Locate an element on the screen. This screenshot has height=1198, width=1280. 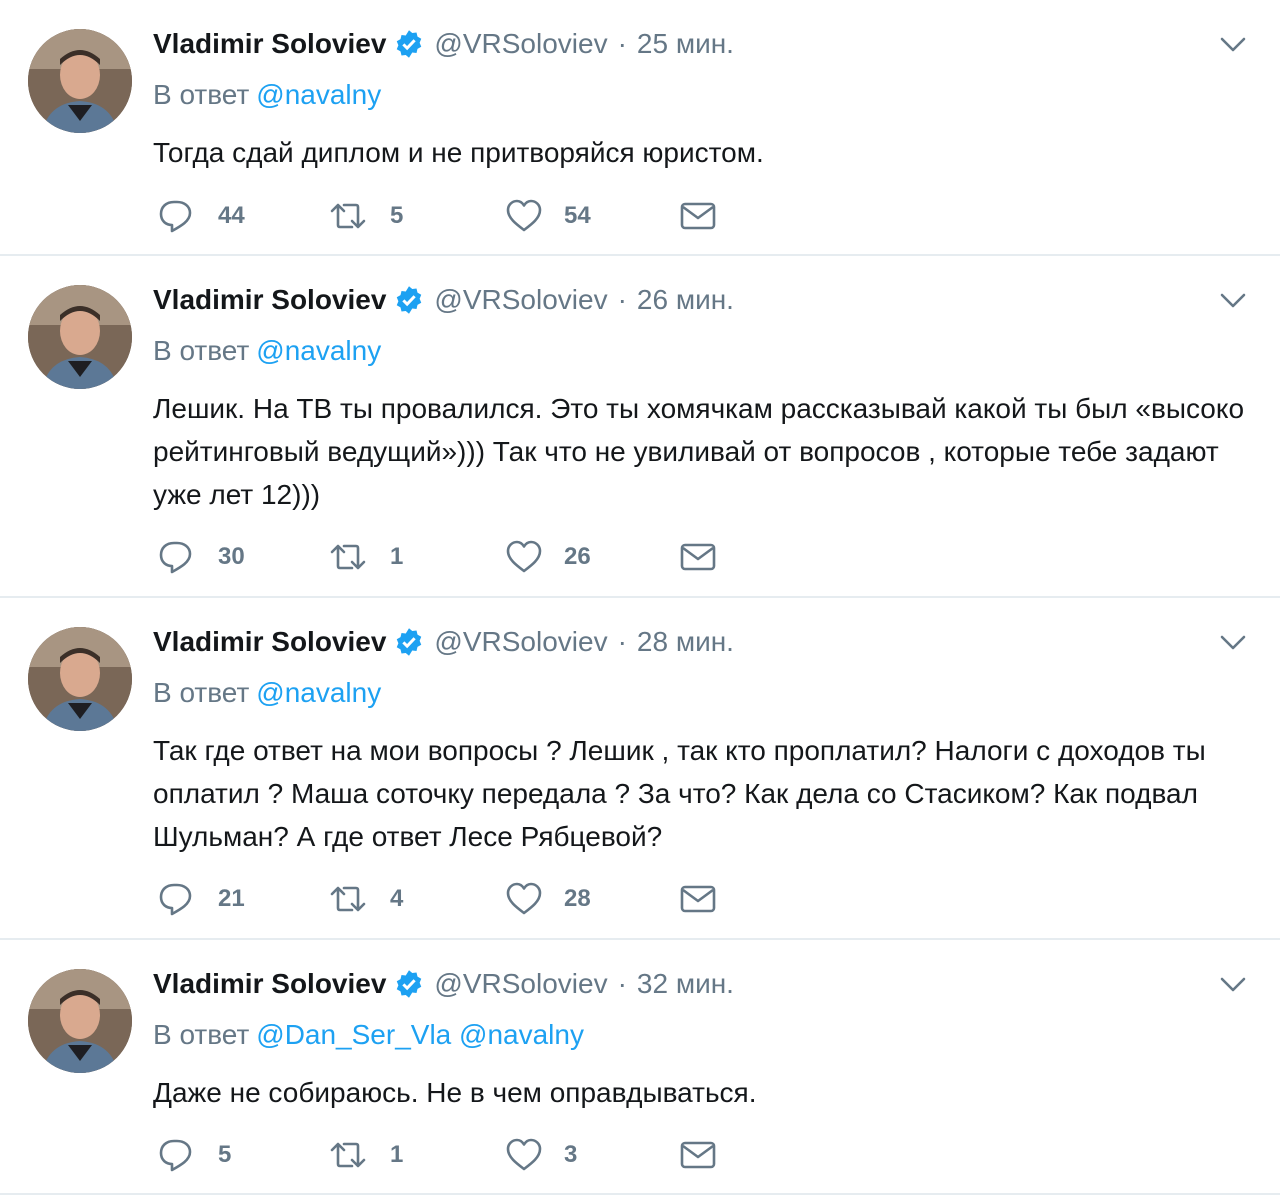
like-button: 28 is located at coordinates (548, 899).